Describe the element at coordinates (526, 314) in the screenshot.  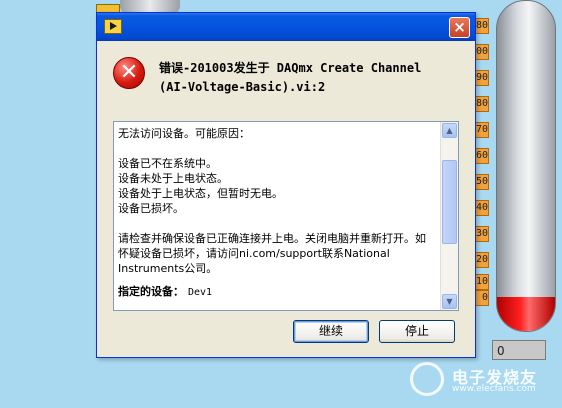
I see `thermometer-fill` at that location.